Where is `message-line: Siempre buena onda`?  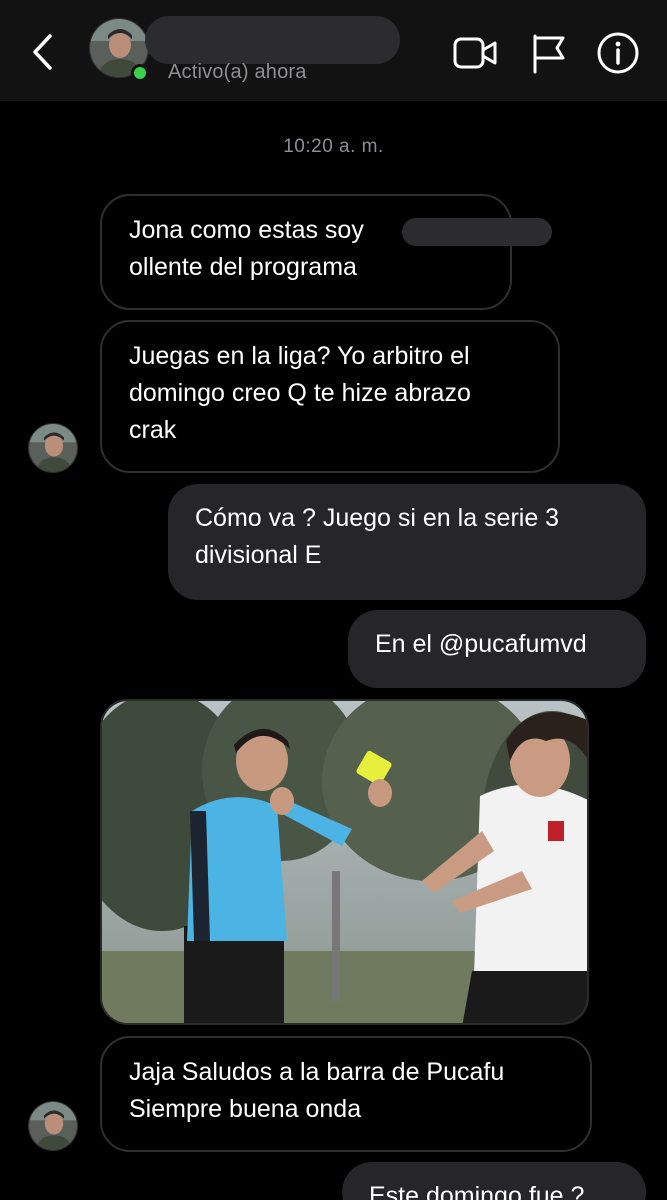
message-line: Siempre buena onda is located at coordinates (245, 1109).